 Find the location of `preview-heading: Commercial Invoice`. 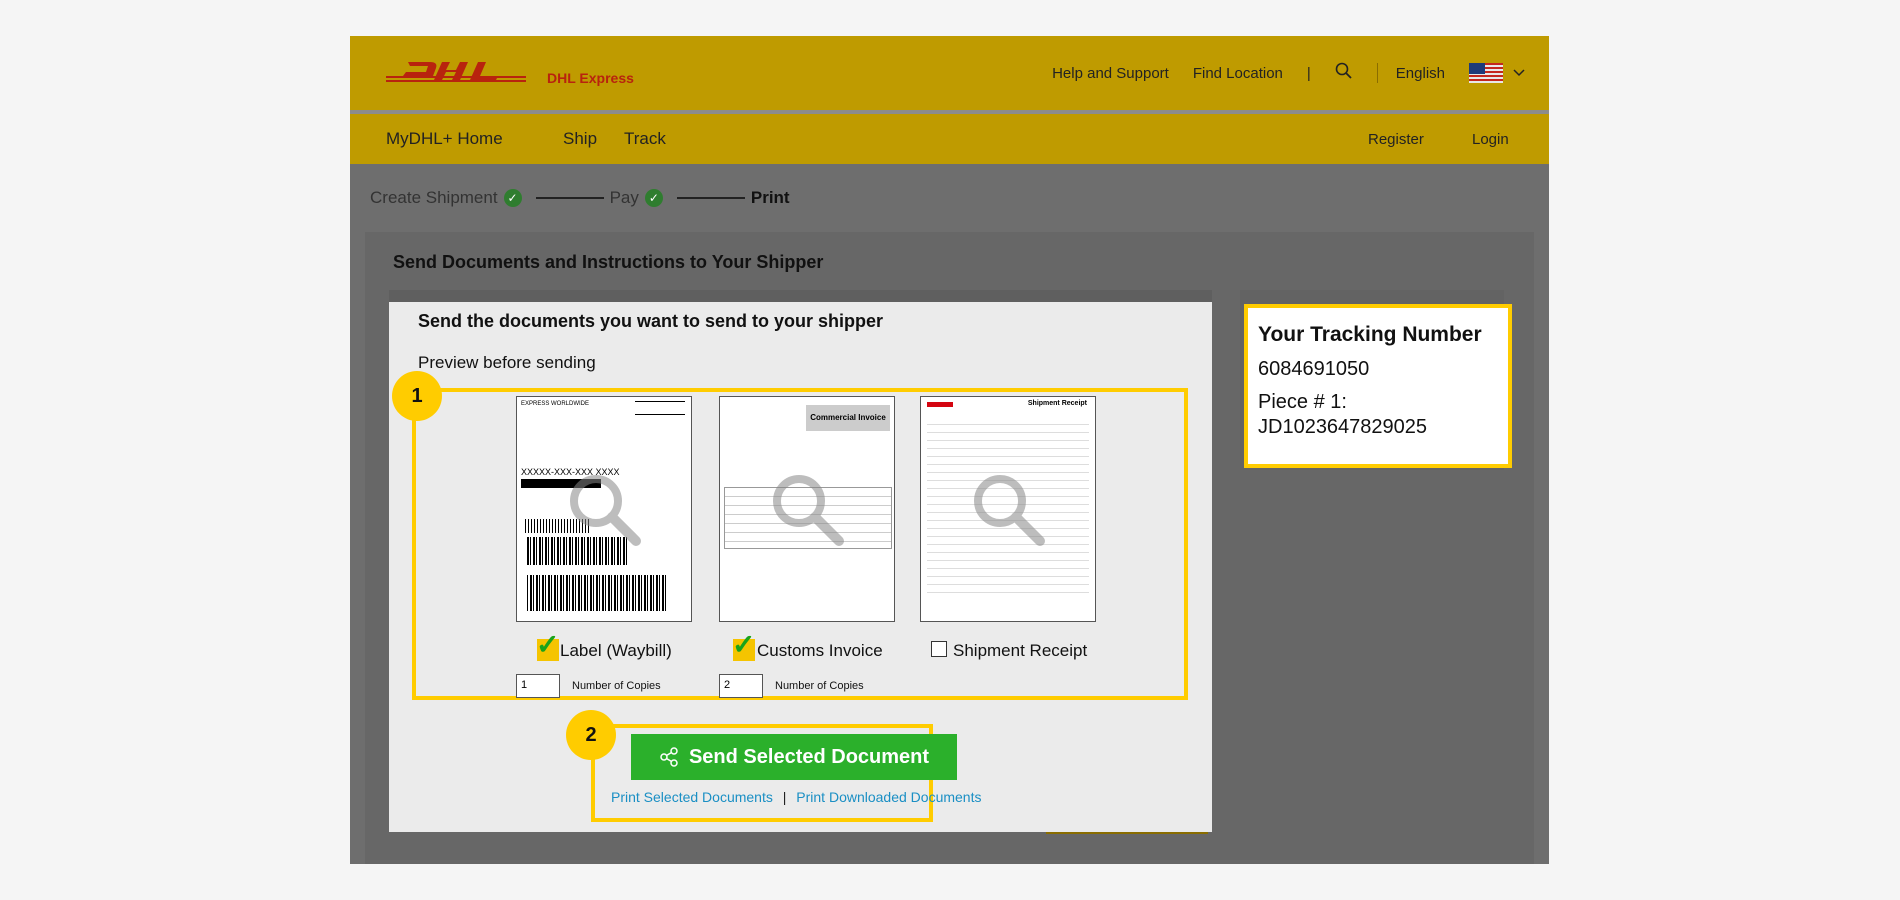

preview-heading: Commercial Invoice is located at coordinates (848, 418).